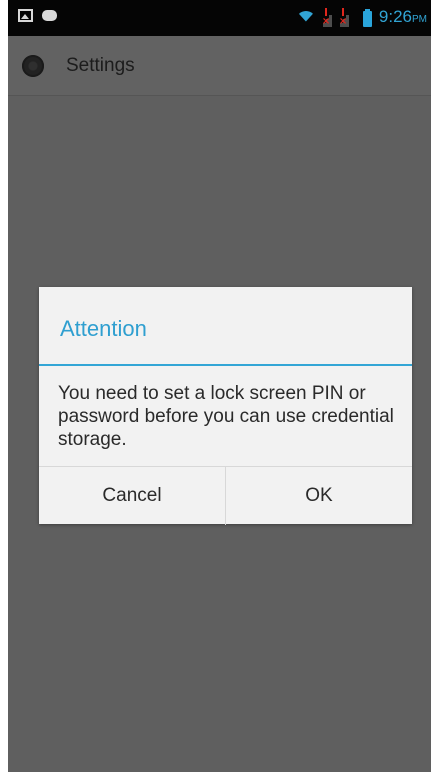  Describe the element at coordinates (306, 19) in the screenshot. I see `wifi-icon` at that location.